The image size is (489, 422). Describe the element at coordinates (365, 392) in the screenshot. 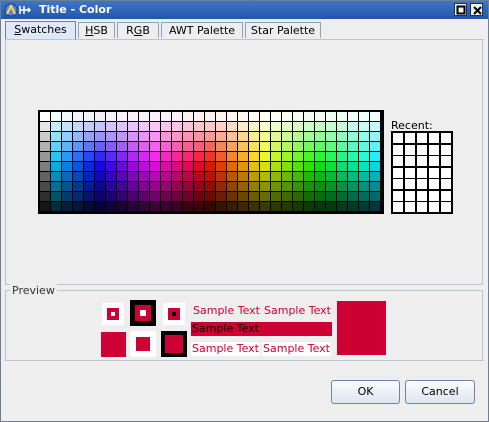

I see `ok-button: OK` at that location.